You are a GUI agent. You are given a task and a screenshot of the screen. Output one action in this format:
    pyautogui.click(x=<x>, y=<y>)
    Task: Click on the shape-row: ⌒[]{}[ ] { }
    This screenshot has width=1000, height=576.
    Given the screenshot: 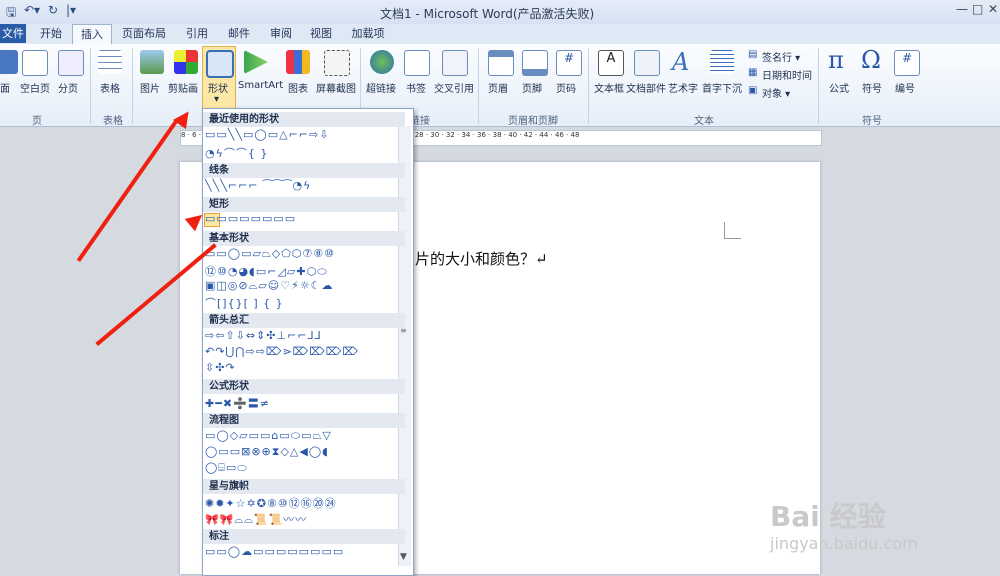 What is the action you would take?
    pyautogui.click(x=244, y=303)
    